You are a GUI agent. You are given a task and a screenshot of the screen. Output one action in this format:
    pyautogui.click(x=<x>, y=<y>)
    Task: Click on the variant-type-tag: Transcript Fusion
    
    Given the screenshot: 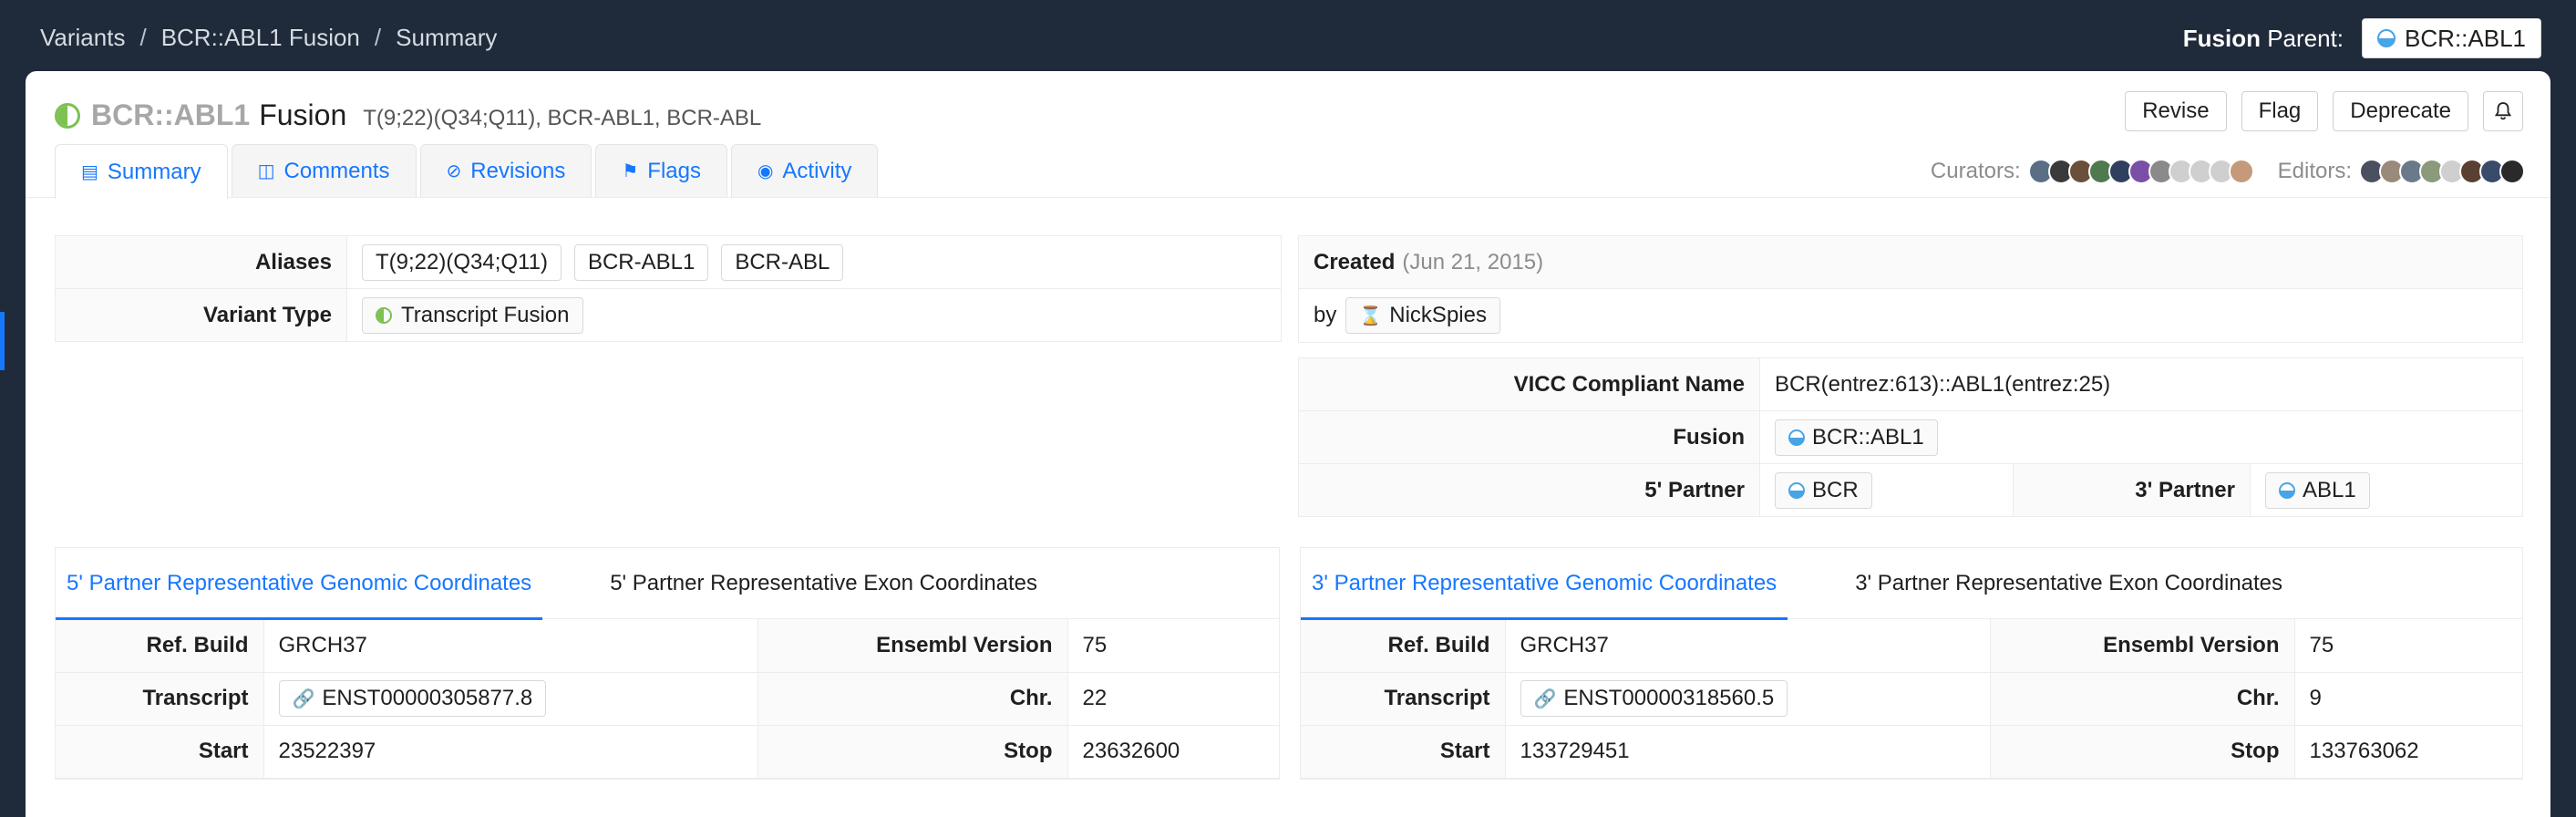 What is the action you would take?
    pyautogui.click(x=473, y=315)
    